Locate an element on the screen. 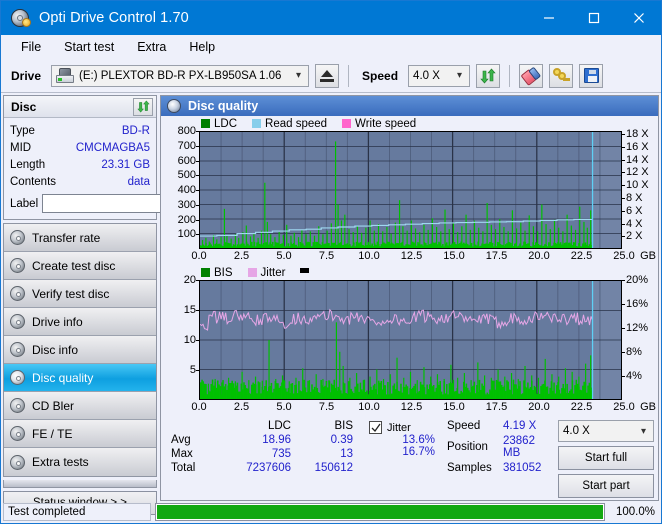 The image size is (662, 524). y-tick-right: 16% is located at coordinates (637, 304).